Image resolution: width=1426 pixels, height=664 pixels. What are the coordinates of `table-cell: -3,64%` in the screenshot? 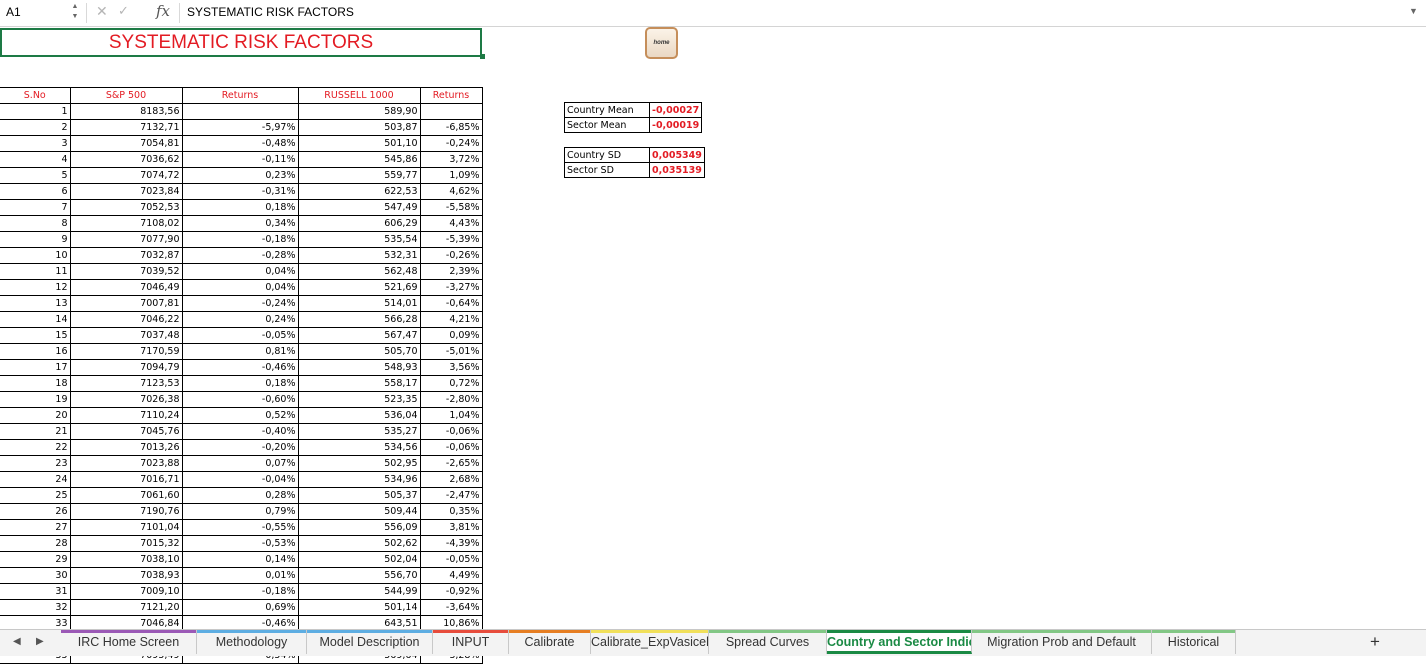 It's located at (451, 607).